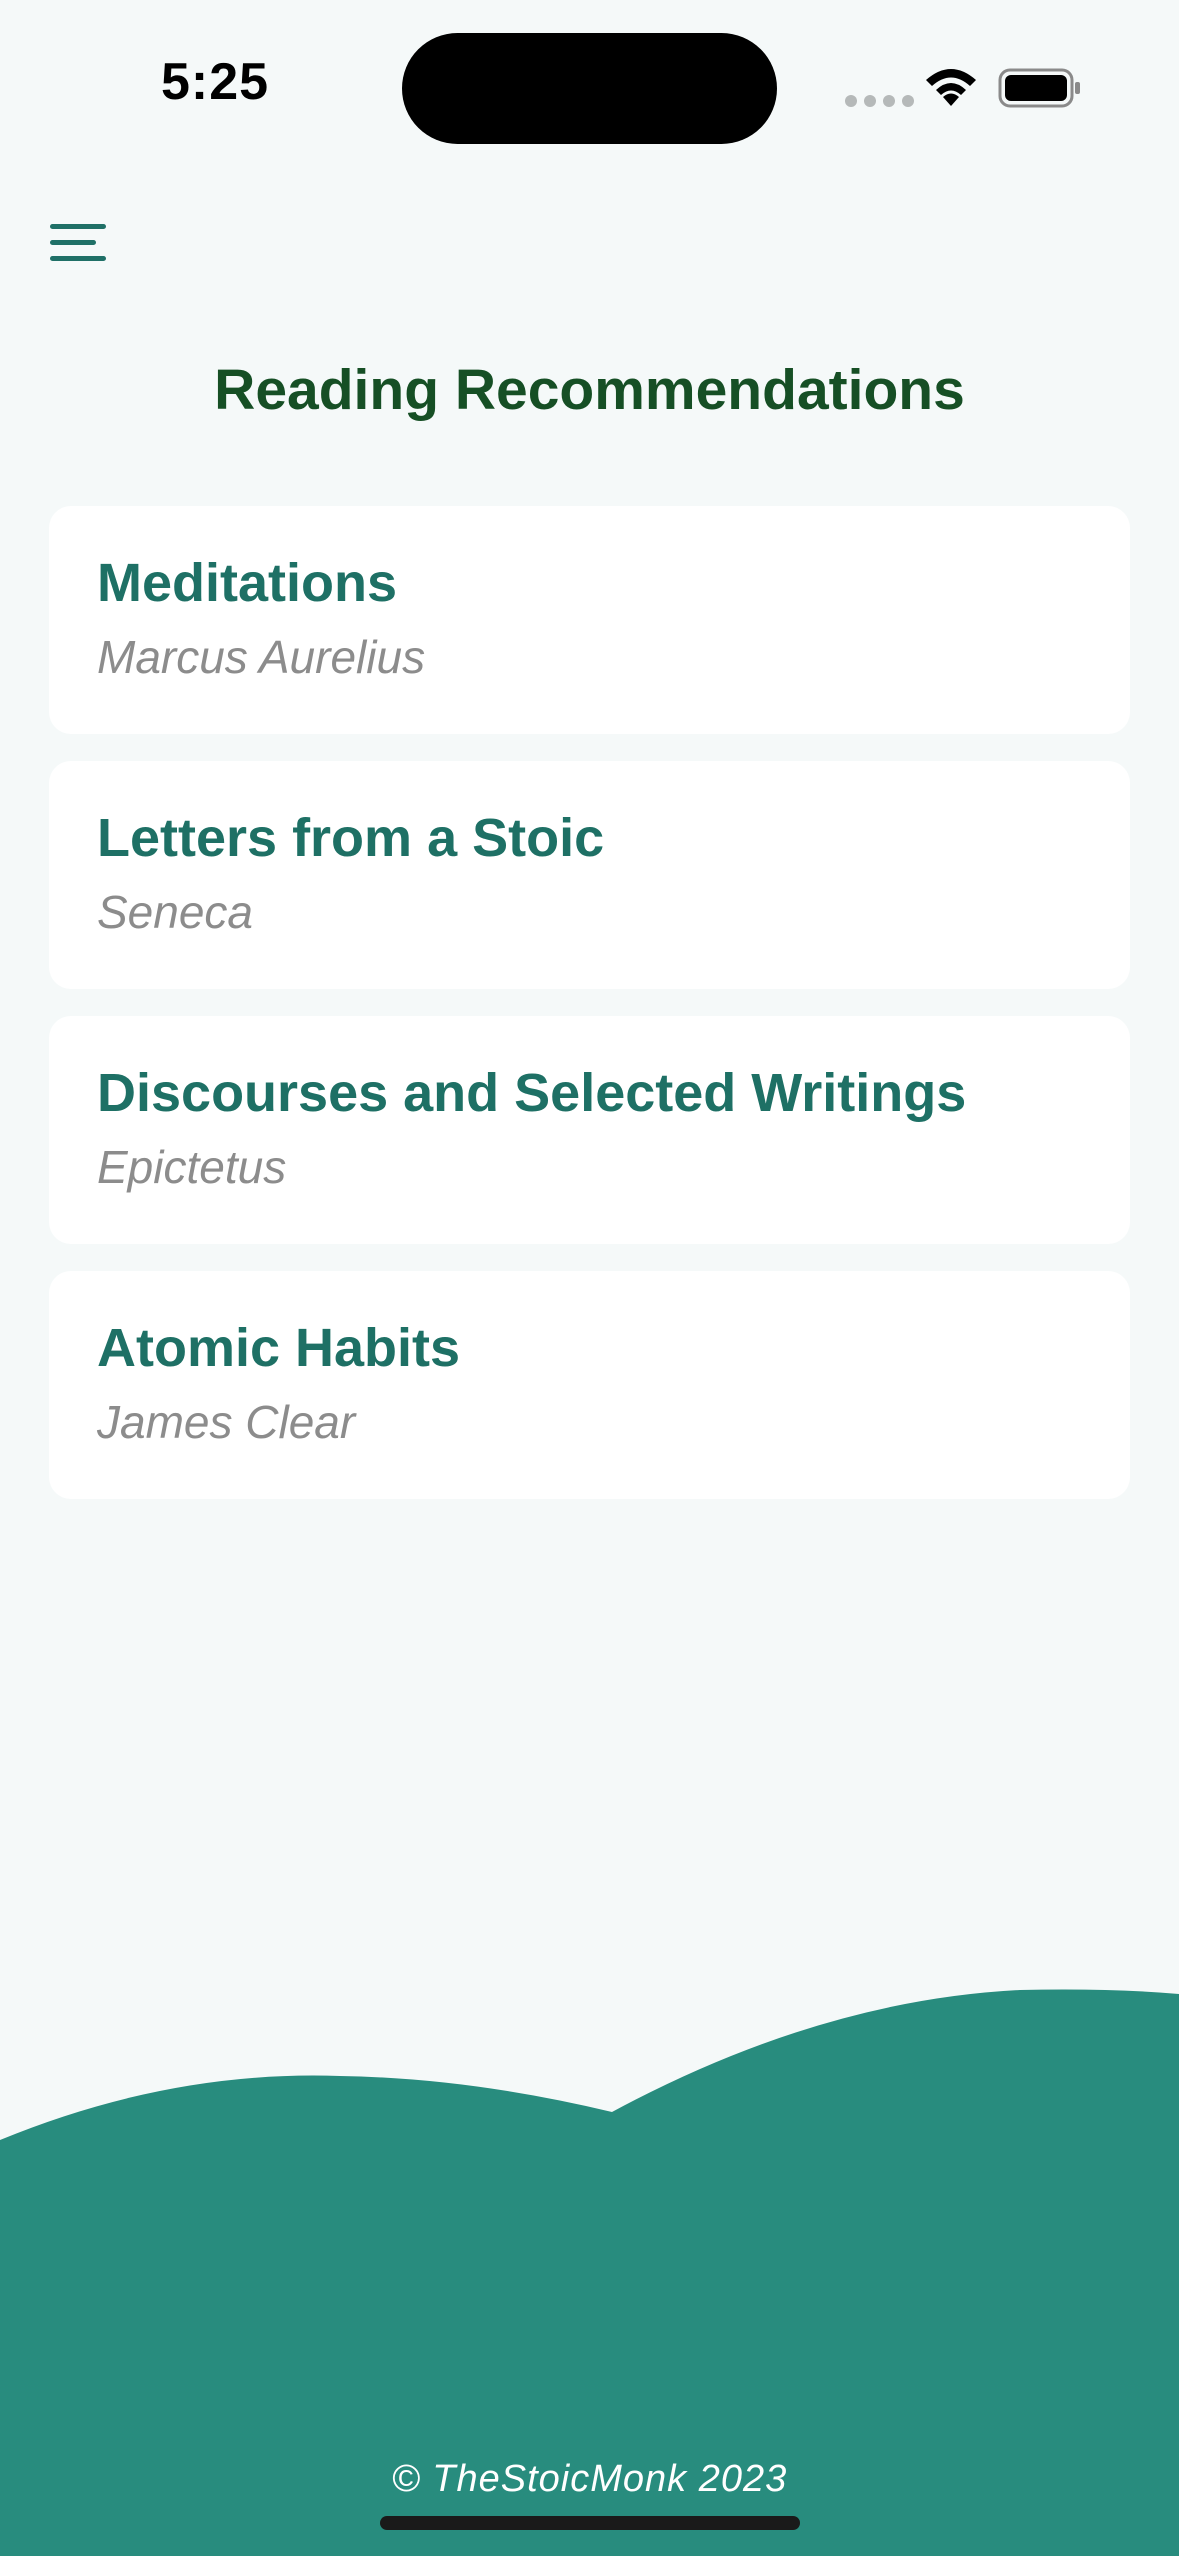 The image size is (1179, 2556). What do you see at coordinates (532, 1093) in the screenshot?
I see `book-title: Discourses and Selected Writings` at bounding box center [532, 1093].